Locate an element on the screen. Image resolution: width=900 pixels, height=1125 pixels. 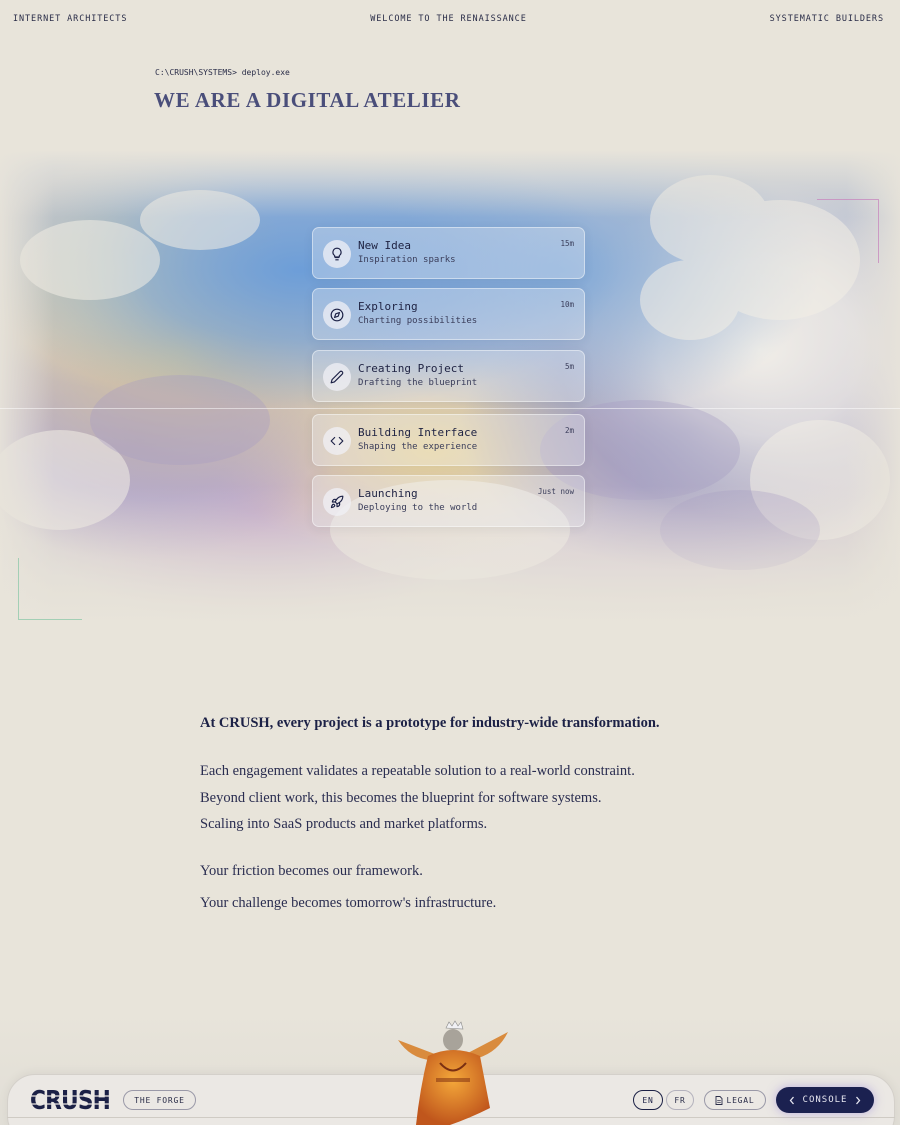
card-time: 2m is located at coordinates (569, 430).